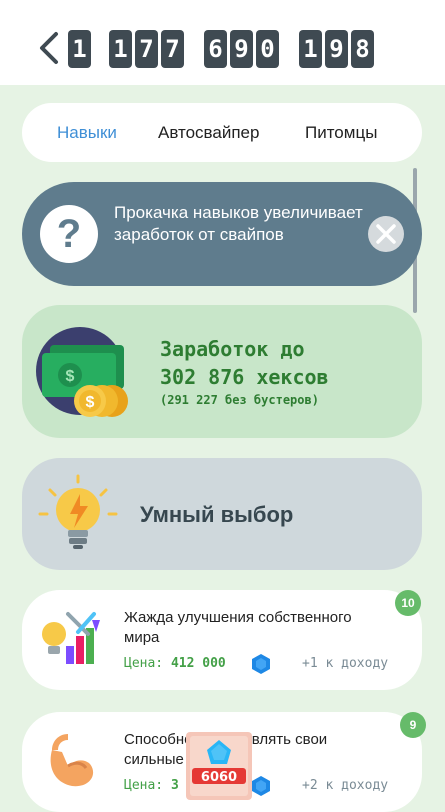 The image size is (445, 812). What do you see at coordinates (362, 49) in the screenshot?
I see `balance-digit: 8` at bounding box center [362, 49].